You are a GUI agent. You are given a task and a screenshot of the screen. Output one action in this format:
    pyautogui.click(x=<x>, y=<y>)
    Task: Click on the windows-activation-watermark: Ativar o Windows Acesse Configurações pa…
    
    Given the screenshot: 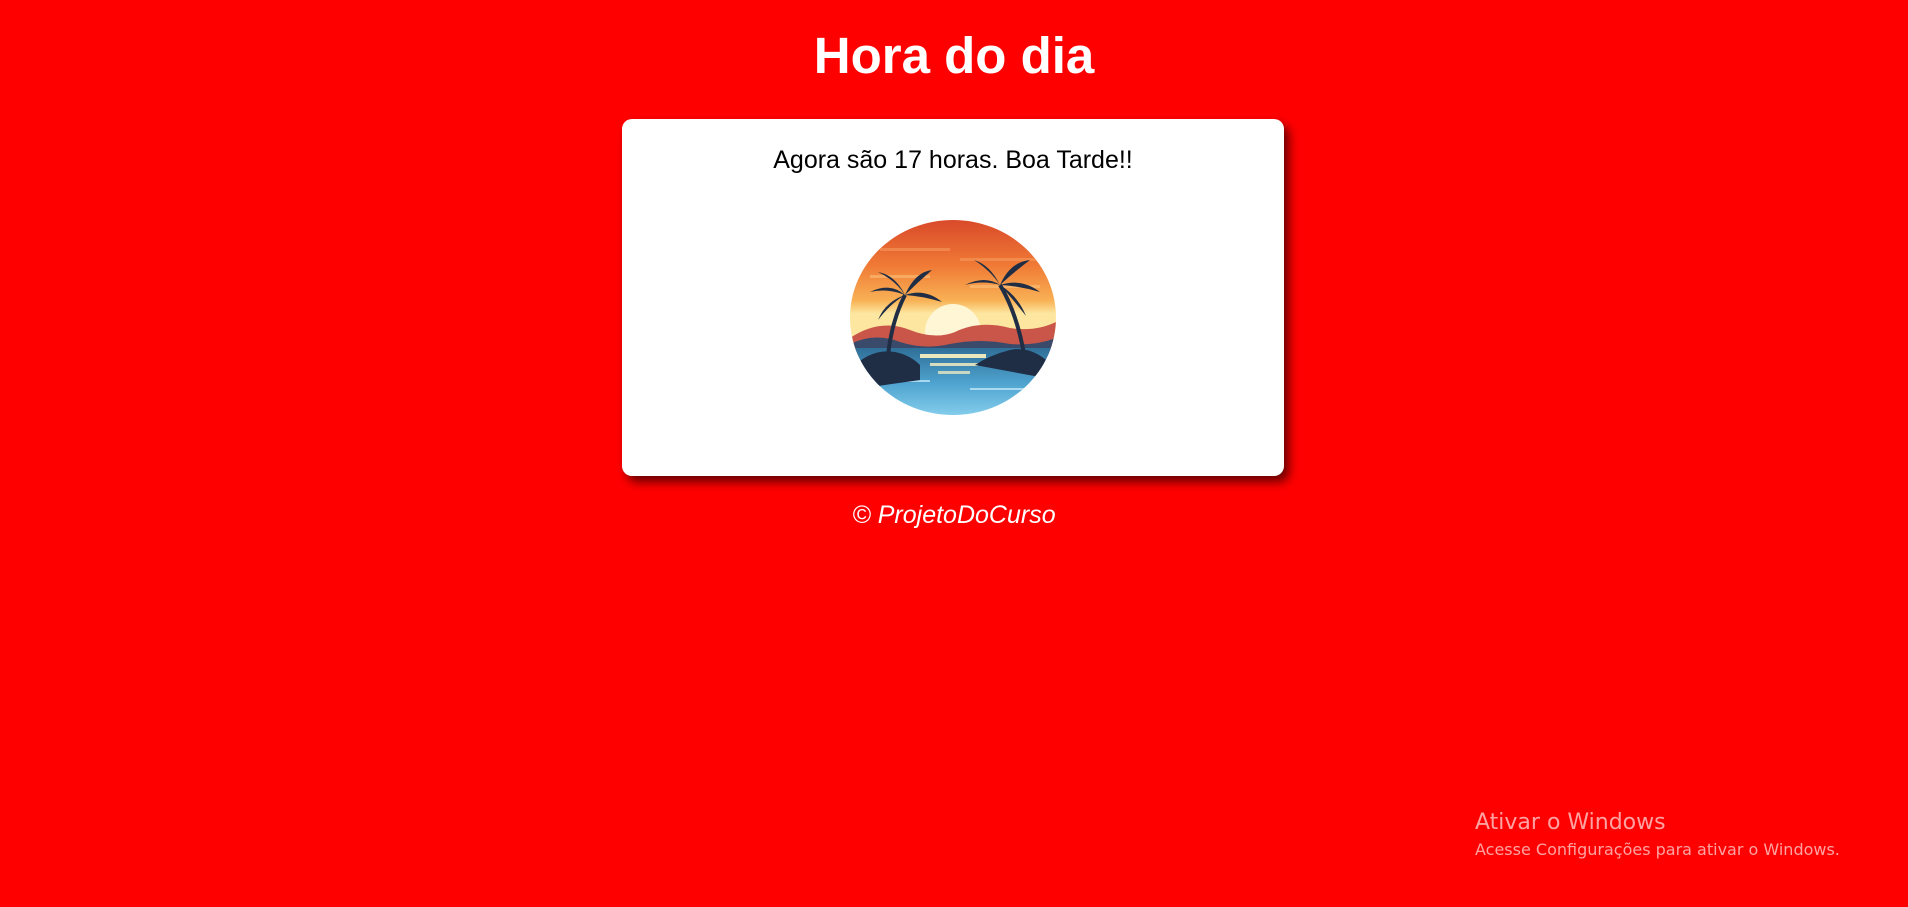 What is the action you would take?
    pyautogui.click(x=1657, y=835)
    